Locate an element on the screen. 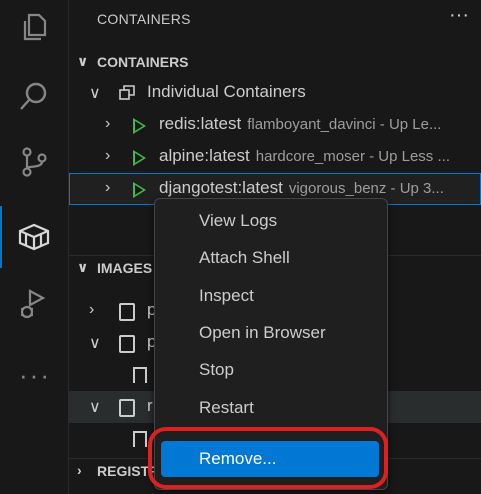 This screenshot has height=494, width=481. menu-item-restart: Restart is located at coordinates (270, 408).